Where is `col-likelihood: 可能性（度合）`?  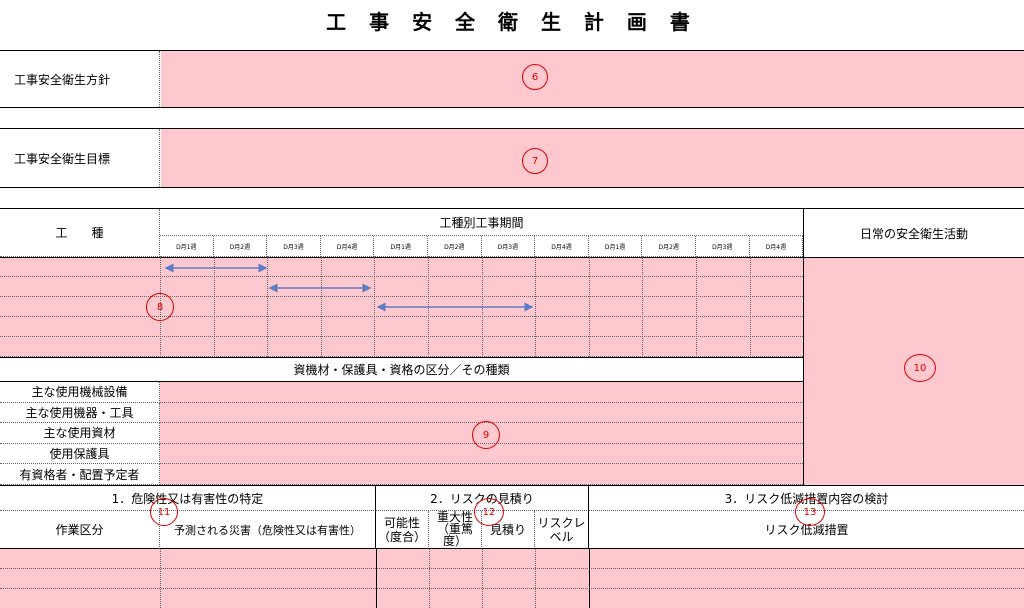 col-likelihood: 可能性（度合） is located at coordinates (402, 530).